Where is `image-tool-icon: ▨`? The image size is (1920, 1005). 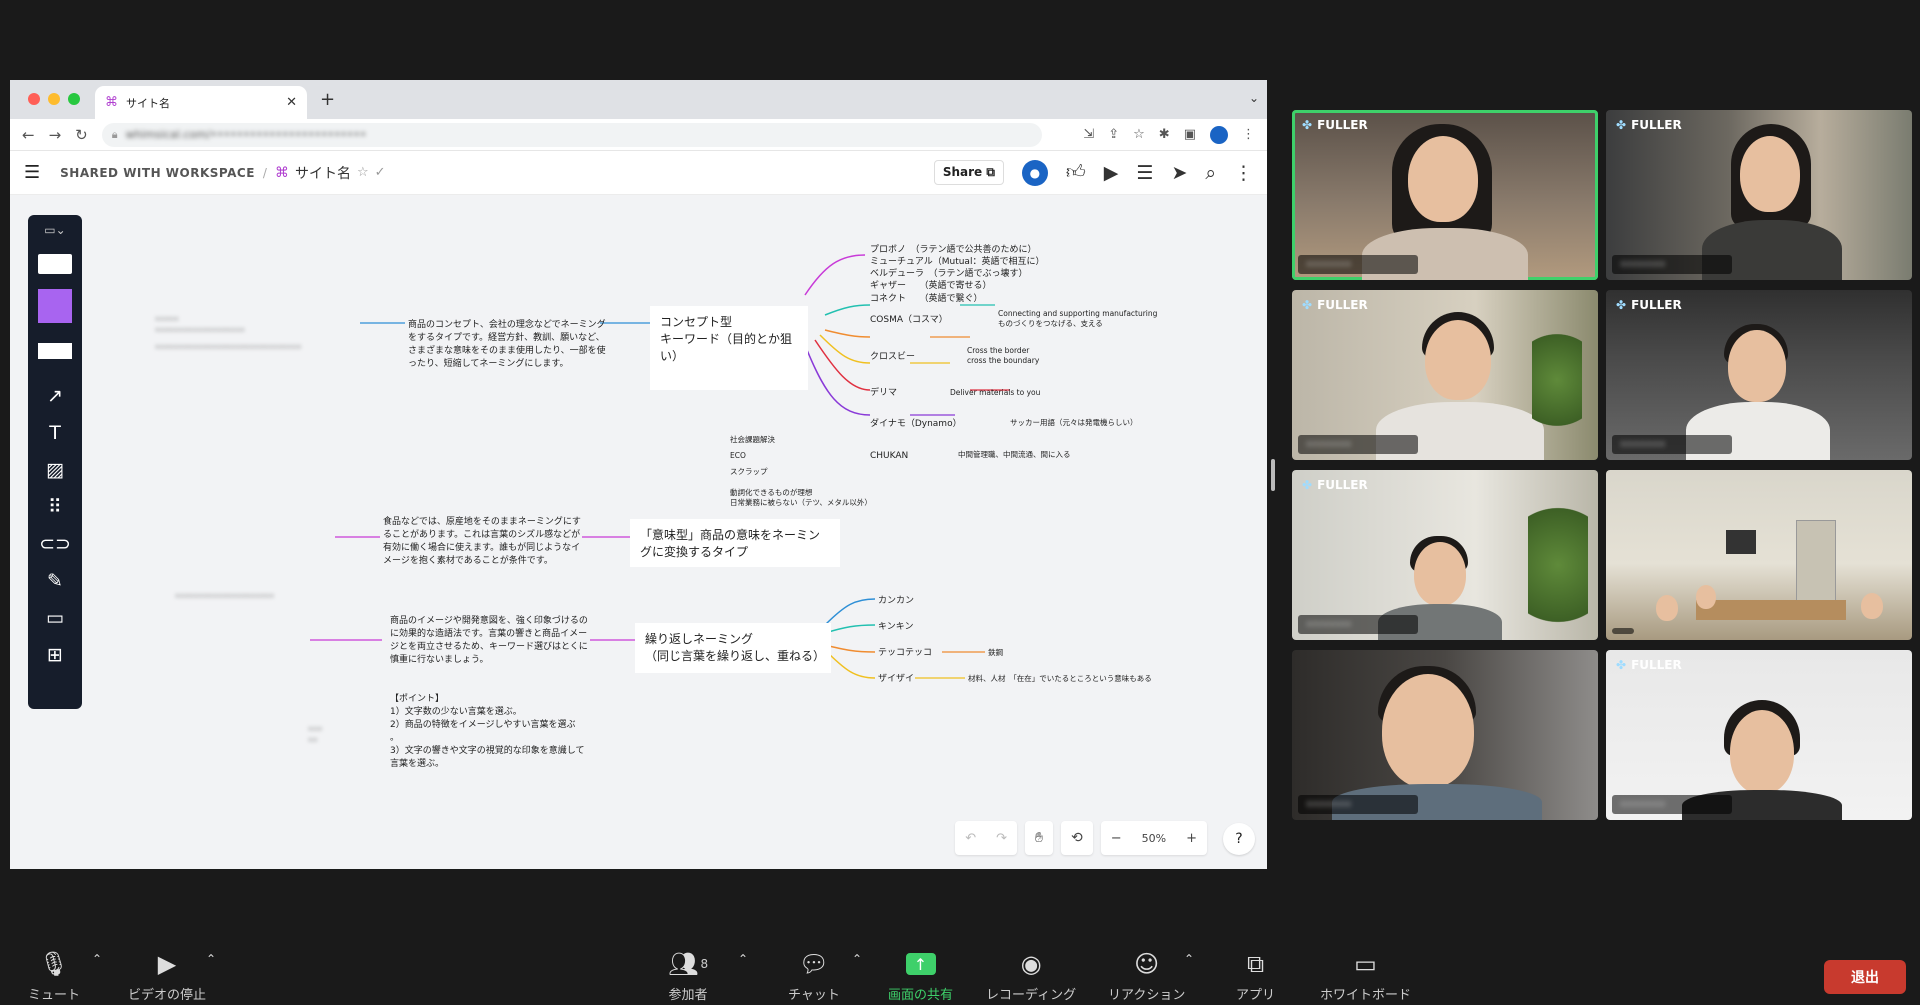 image-tool-icon: ▨ is located at coordinates (55, 469).